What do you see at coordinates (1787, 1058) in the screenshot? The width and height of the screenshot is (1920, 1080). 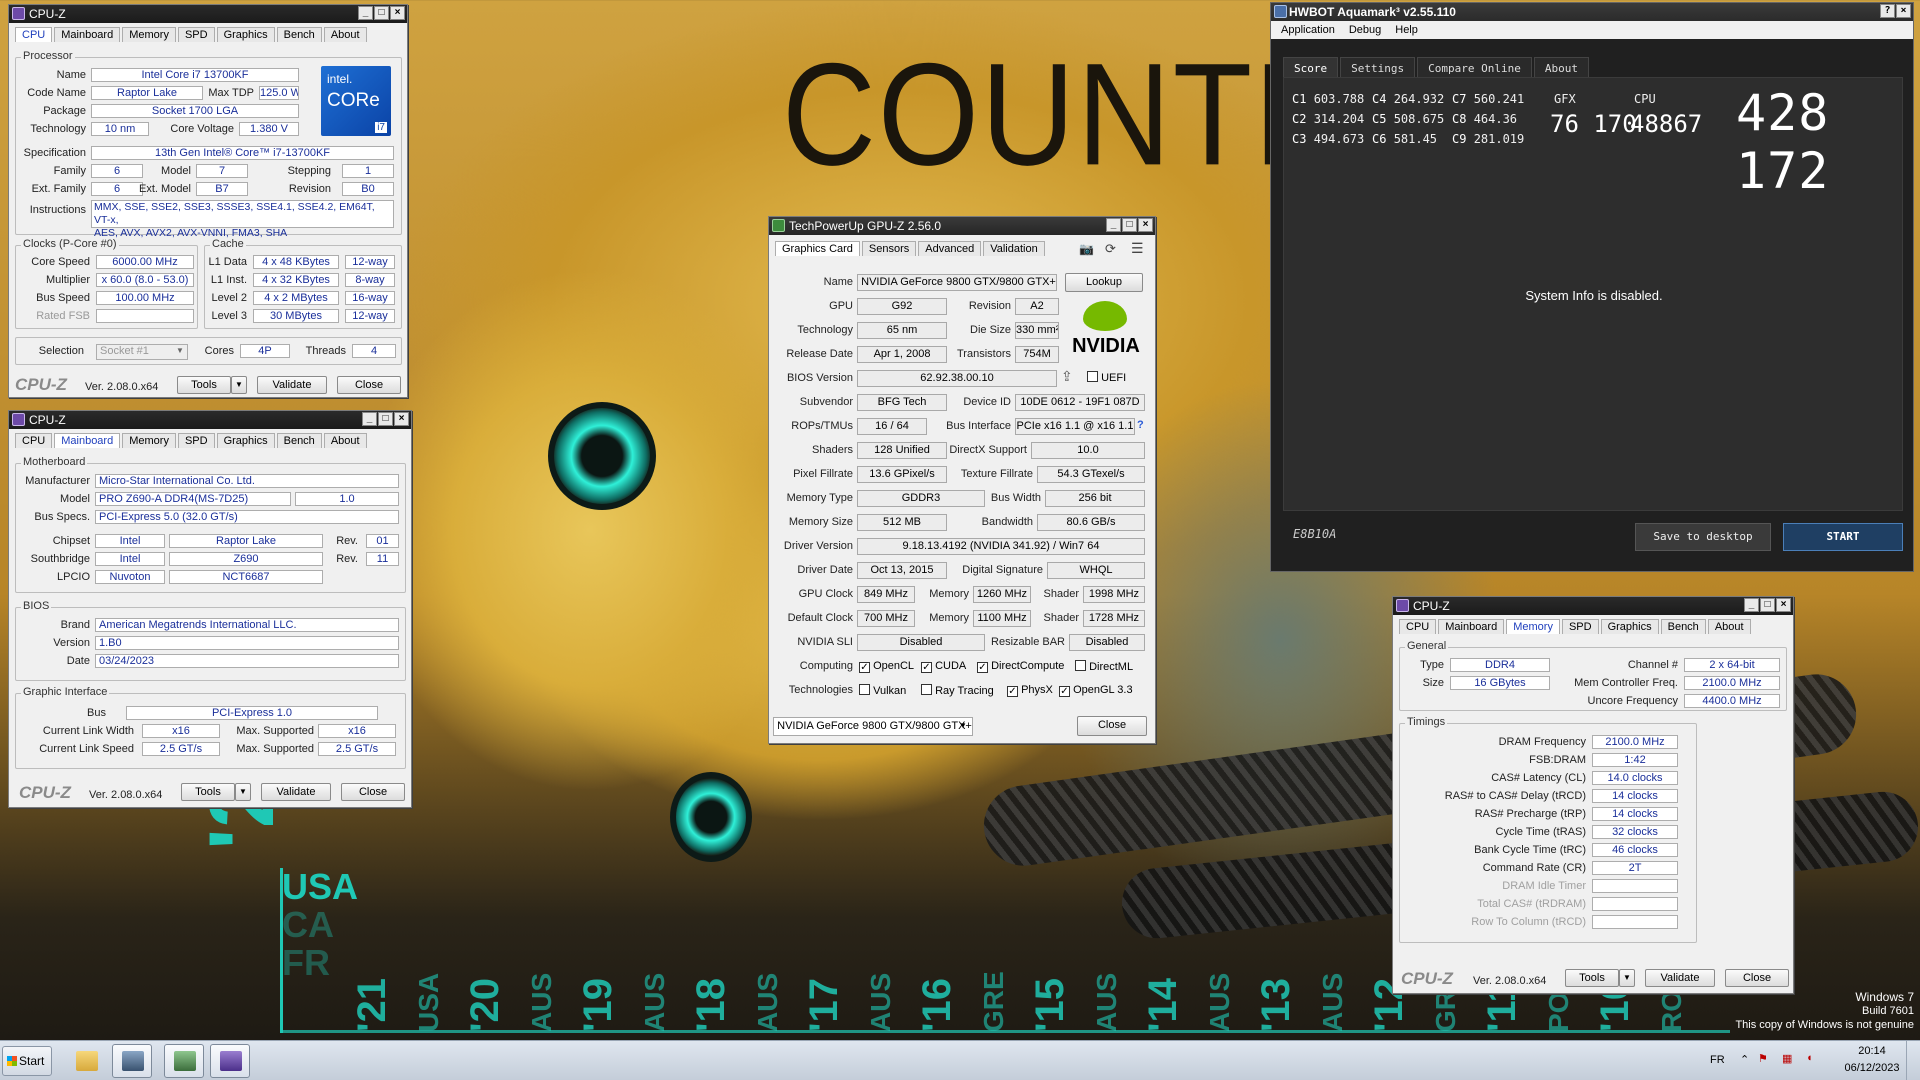 I see `network-icon: ▦` at bounding box center [1787, 1058].